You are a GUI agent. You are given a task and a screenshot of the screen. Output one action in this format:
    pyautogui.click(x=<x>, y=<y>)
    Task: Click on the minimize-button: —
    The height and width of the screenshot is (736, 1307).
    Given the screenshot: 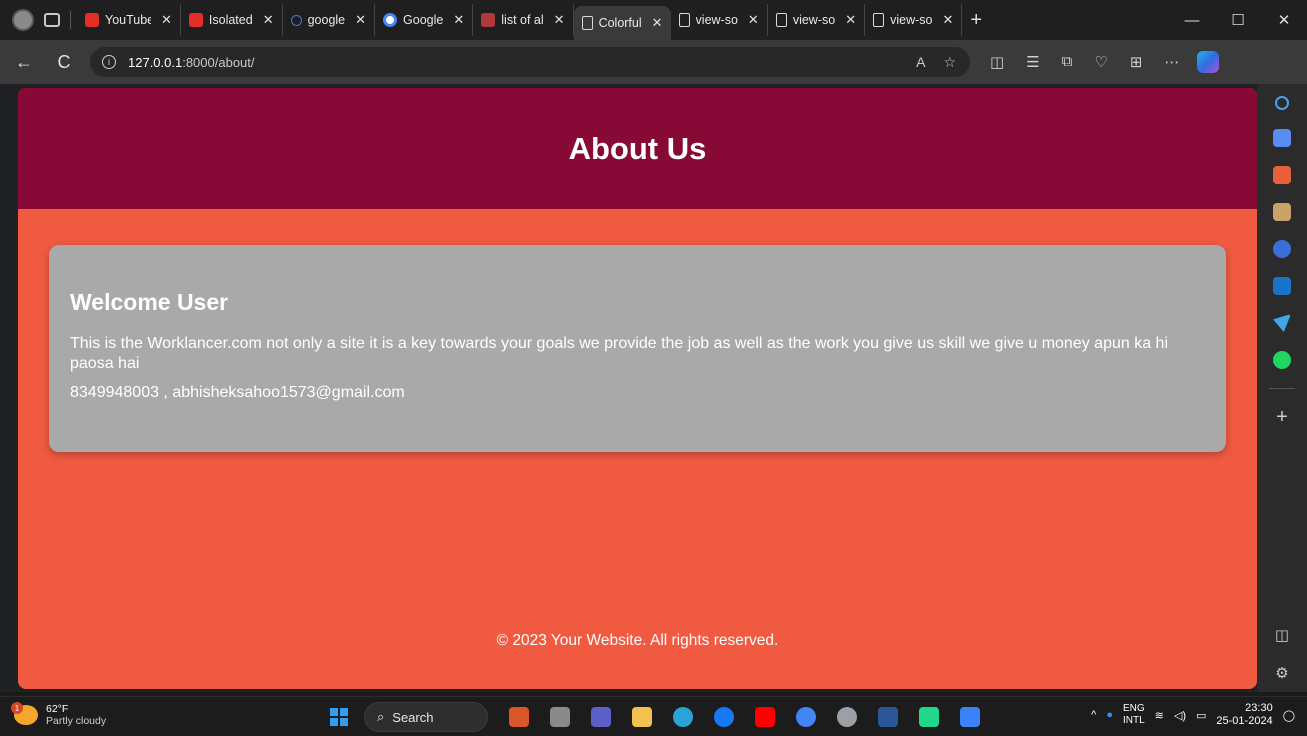 What is the action you would take?
    pyautogui.click(x=1192, y=20)
    